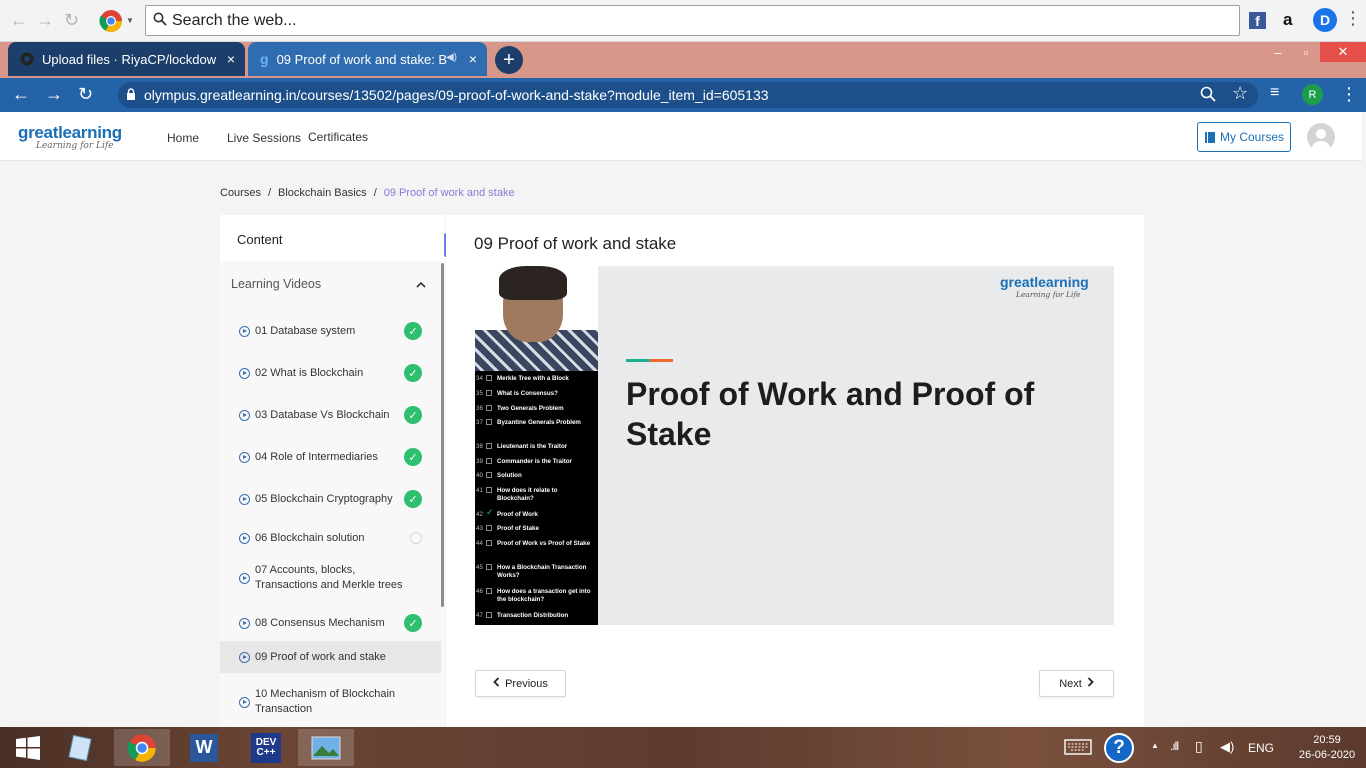  Describe the element at coordinates (326, 747) in the screenshot. I see `photos-app` at that location.